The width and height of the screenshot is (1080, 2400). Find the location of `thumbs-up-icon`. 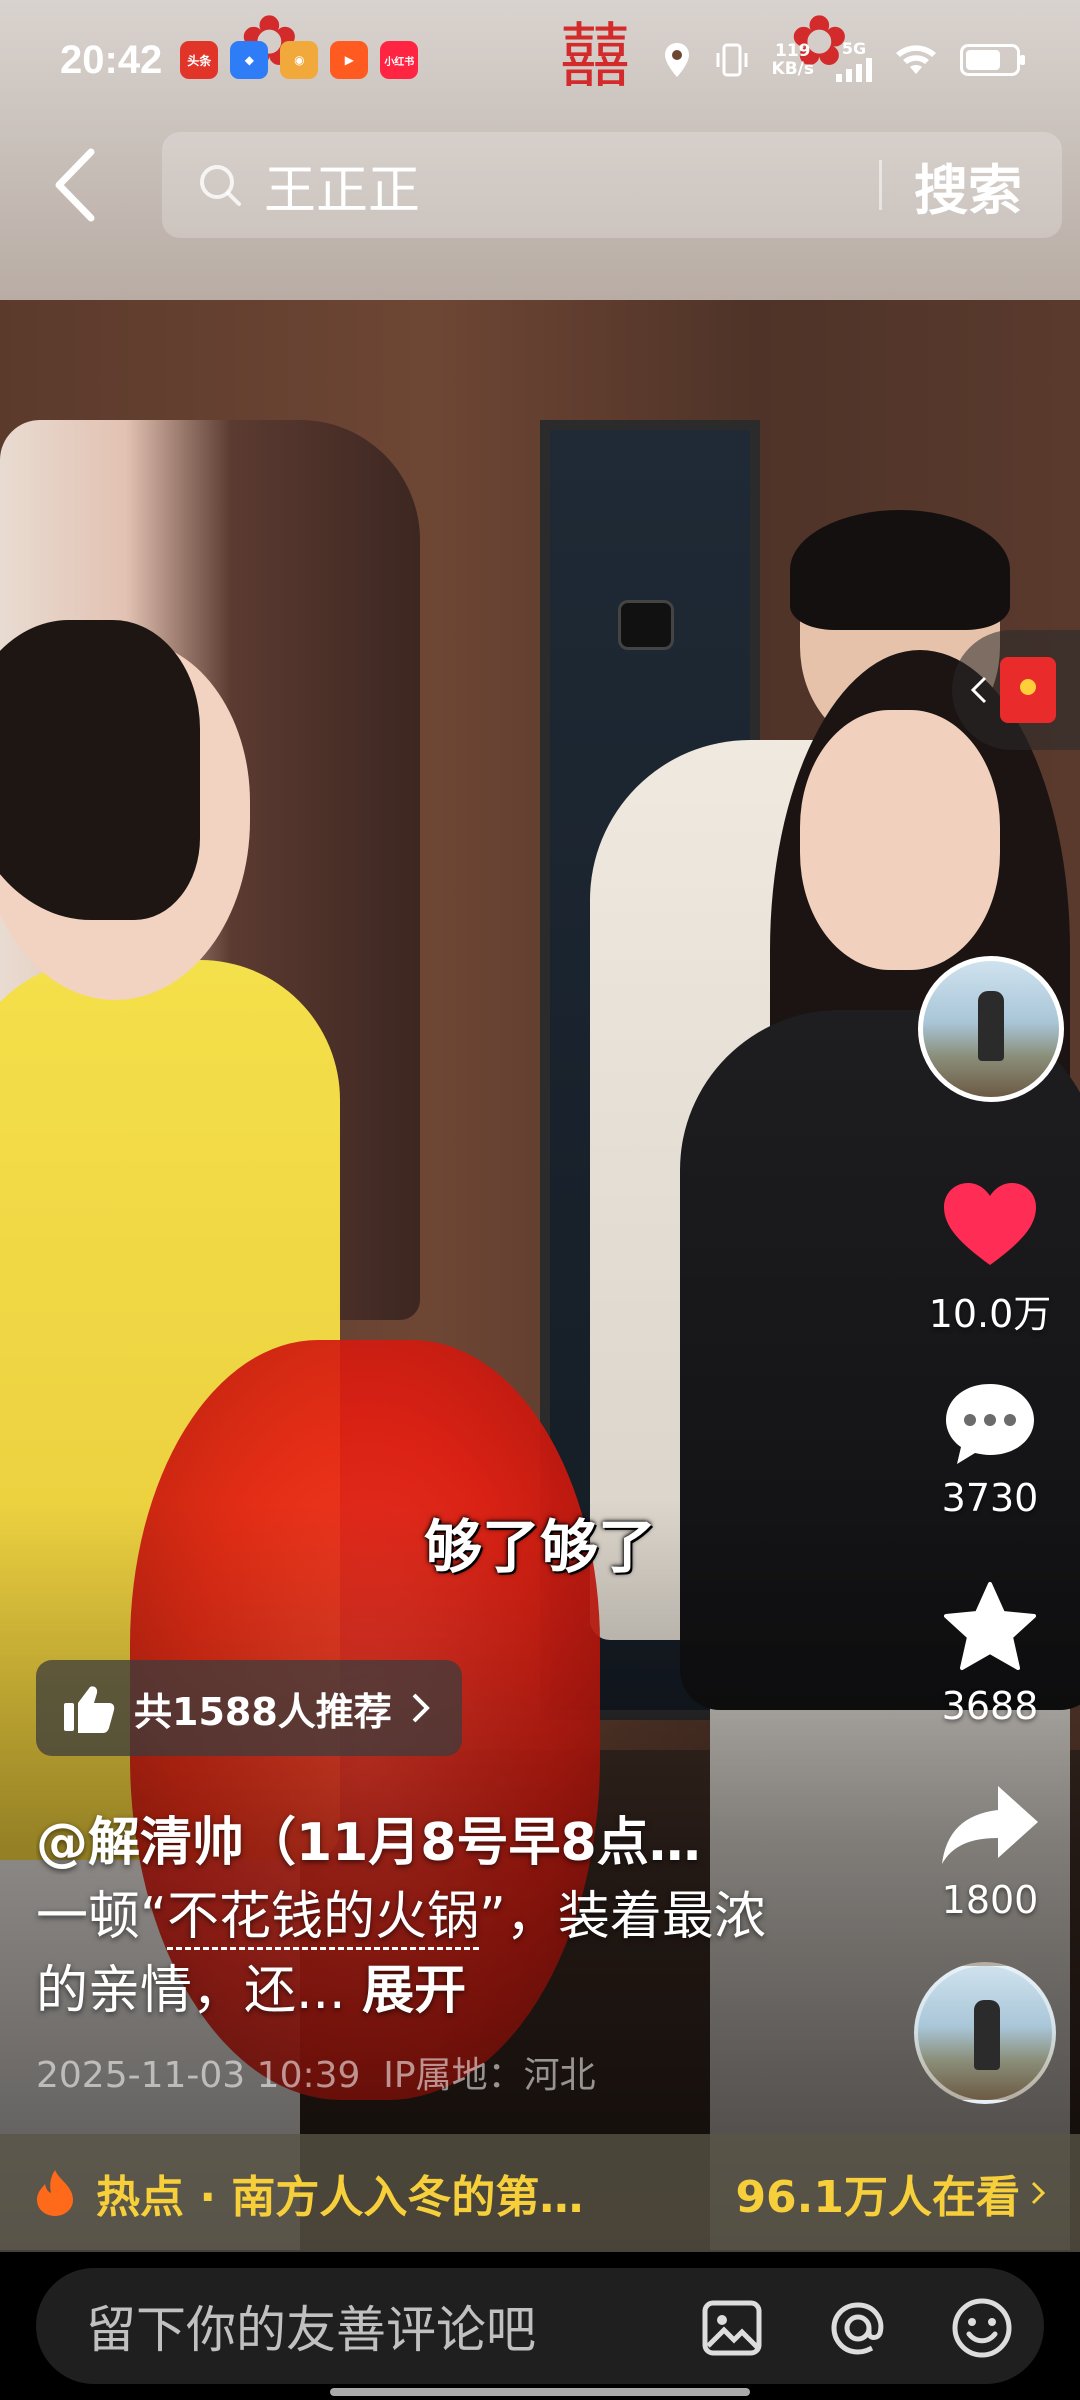

thumbs-up-icon is located at coordinates (89, 1709).